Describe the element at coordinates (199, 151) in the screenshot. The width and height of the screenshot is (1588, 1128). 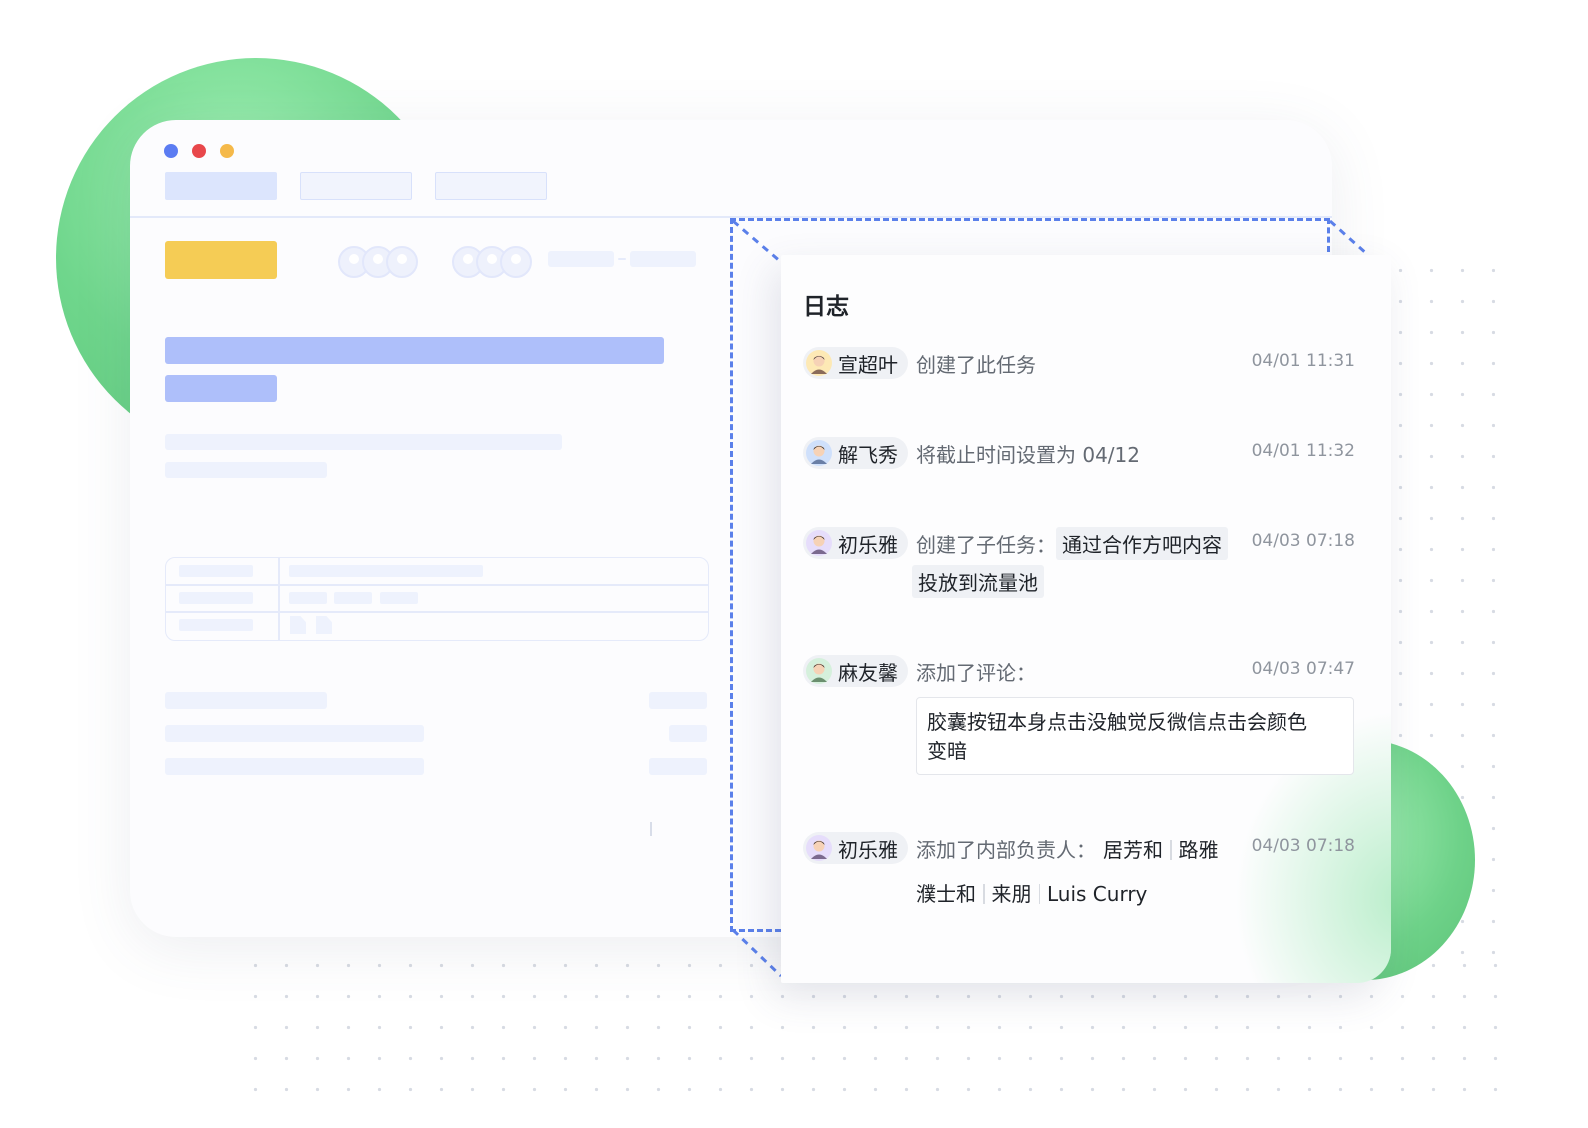
I see `window-minimize-dot` at that location.